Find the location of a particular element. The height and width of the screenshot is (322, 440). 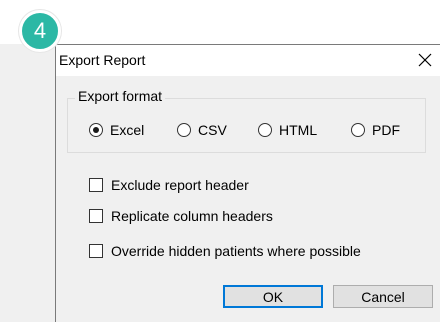

radio-excel-indicator is located at coordinates (96, 130).